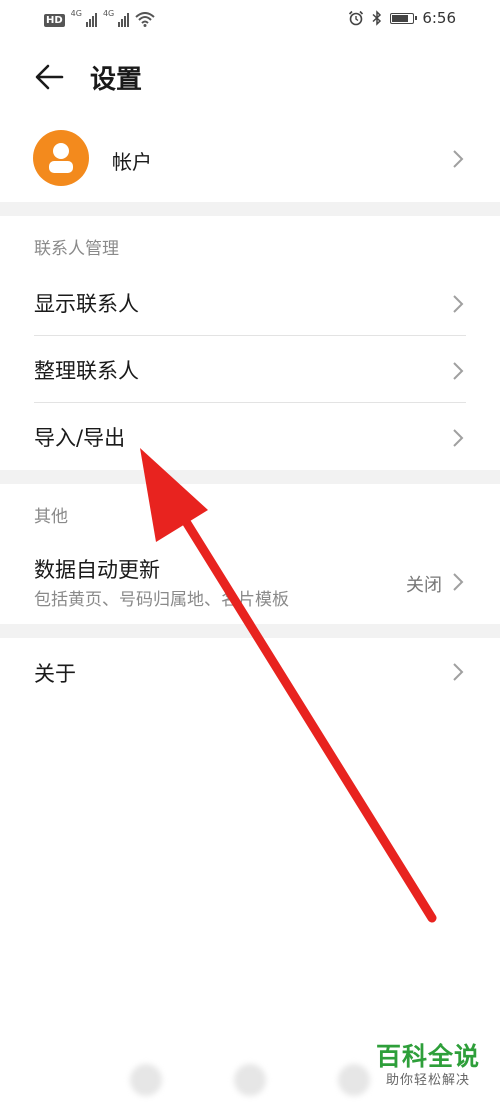 This screenshot has width=500, height=1111. Describe the element at coordinates (86, 371) in the screenshot. I see `row-label: 整理联系人` at that location.